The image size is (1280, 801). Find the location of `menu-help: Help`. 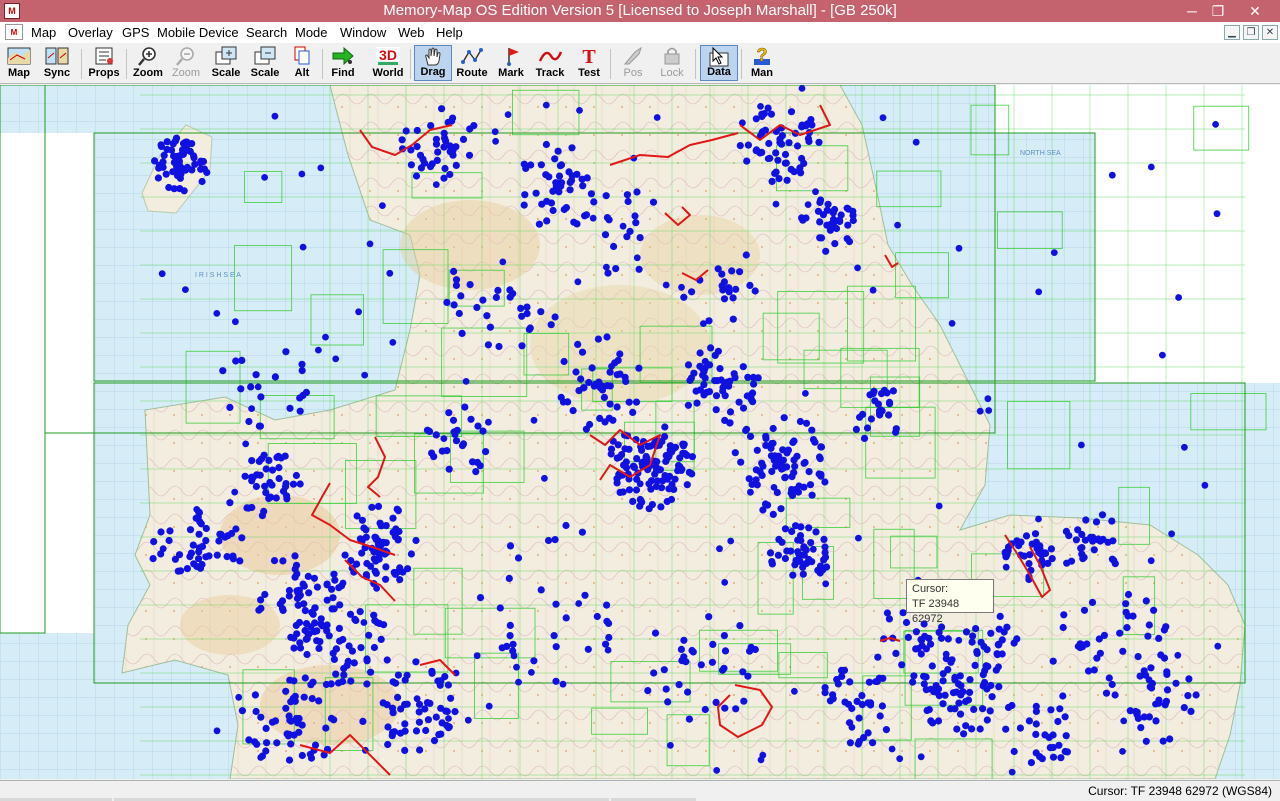

menu-help: Help is located at coordinates (449, 32).